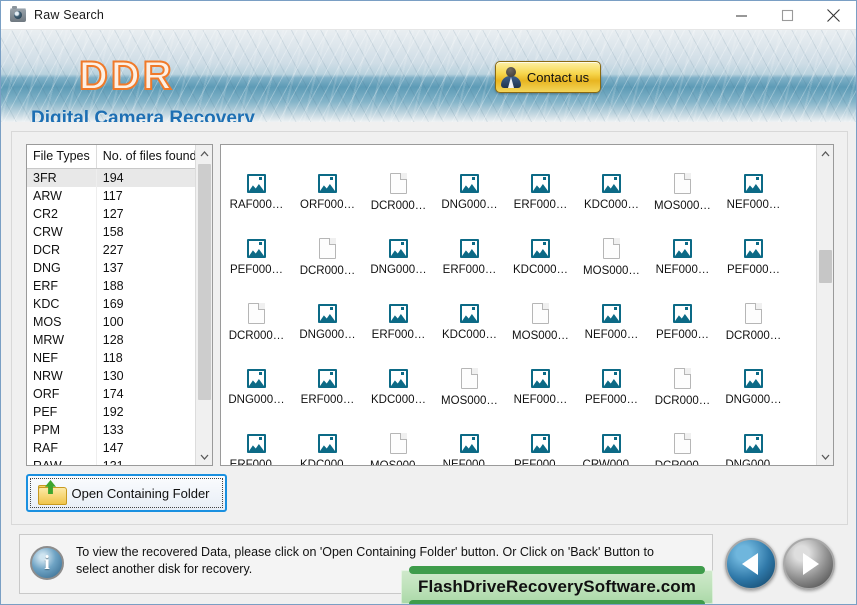  What do you see at coordinates (741, 15) in the screenshot?
I see `minimize-button` at bounding box center [741, 15].